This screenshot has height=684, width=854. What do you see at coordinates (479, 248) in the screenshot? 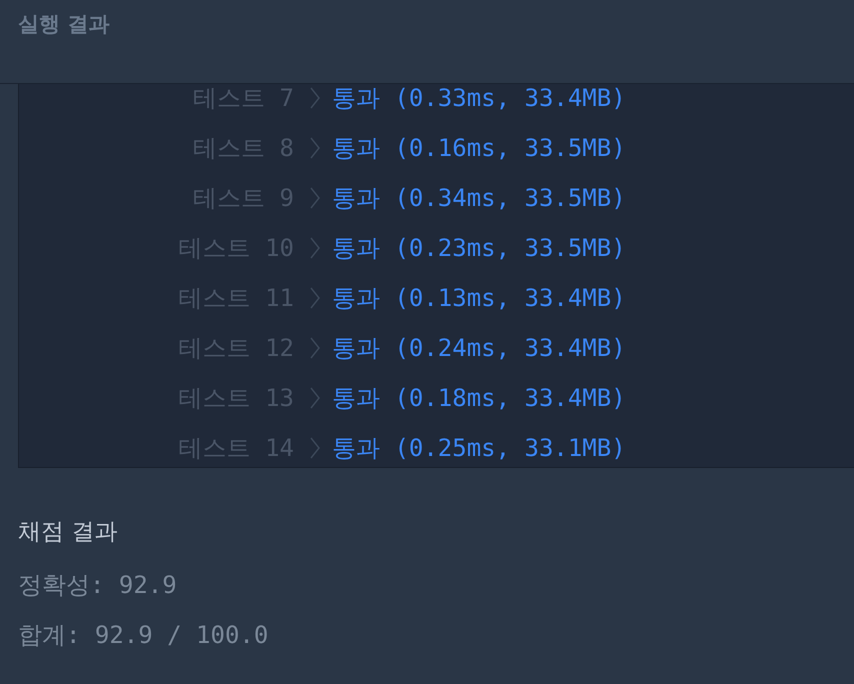
I see `test-result: 통과 (0.23ms, 33.5MB)` at bounding box center [479, 248].